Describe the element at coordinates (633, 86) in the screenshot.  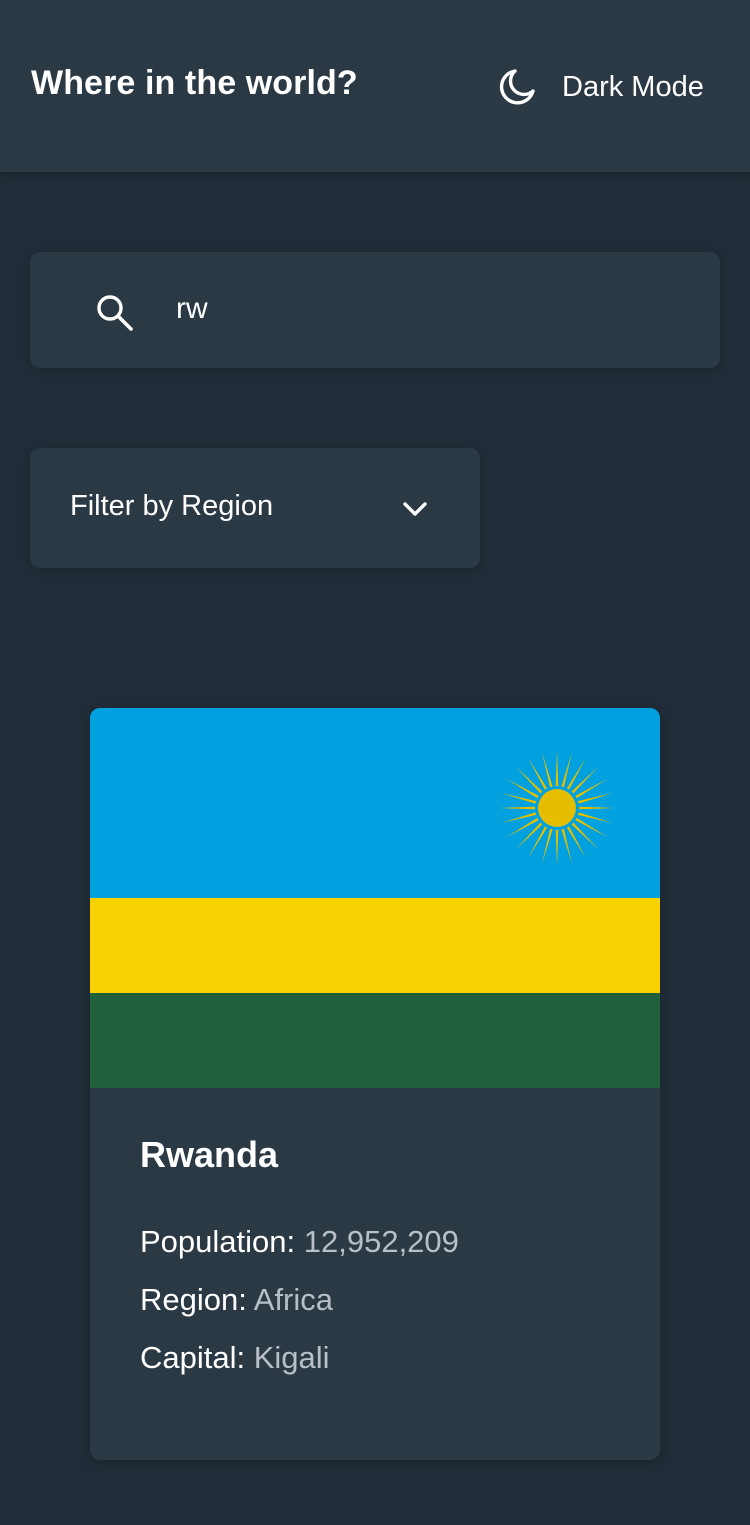
I see `dark-mode-label: Dark Mode` at that location.